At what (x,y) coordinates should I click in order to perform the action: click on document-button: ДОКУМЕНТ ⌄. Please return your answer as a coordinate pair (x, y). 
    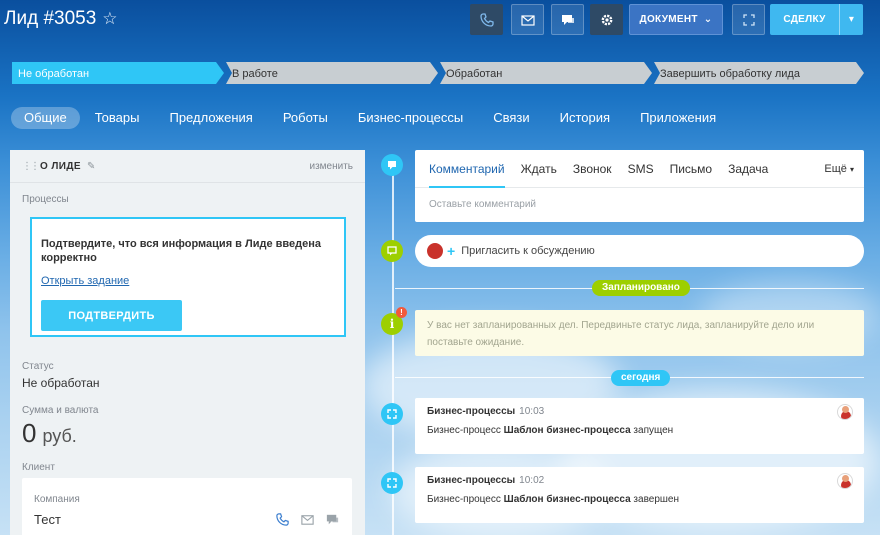
    Looking at the image, I should click on (676, 19).